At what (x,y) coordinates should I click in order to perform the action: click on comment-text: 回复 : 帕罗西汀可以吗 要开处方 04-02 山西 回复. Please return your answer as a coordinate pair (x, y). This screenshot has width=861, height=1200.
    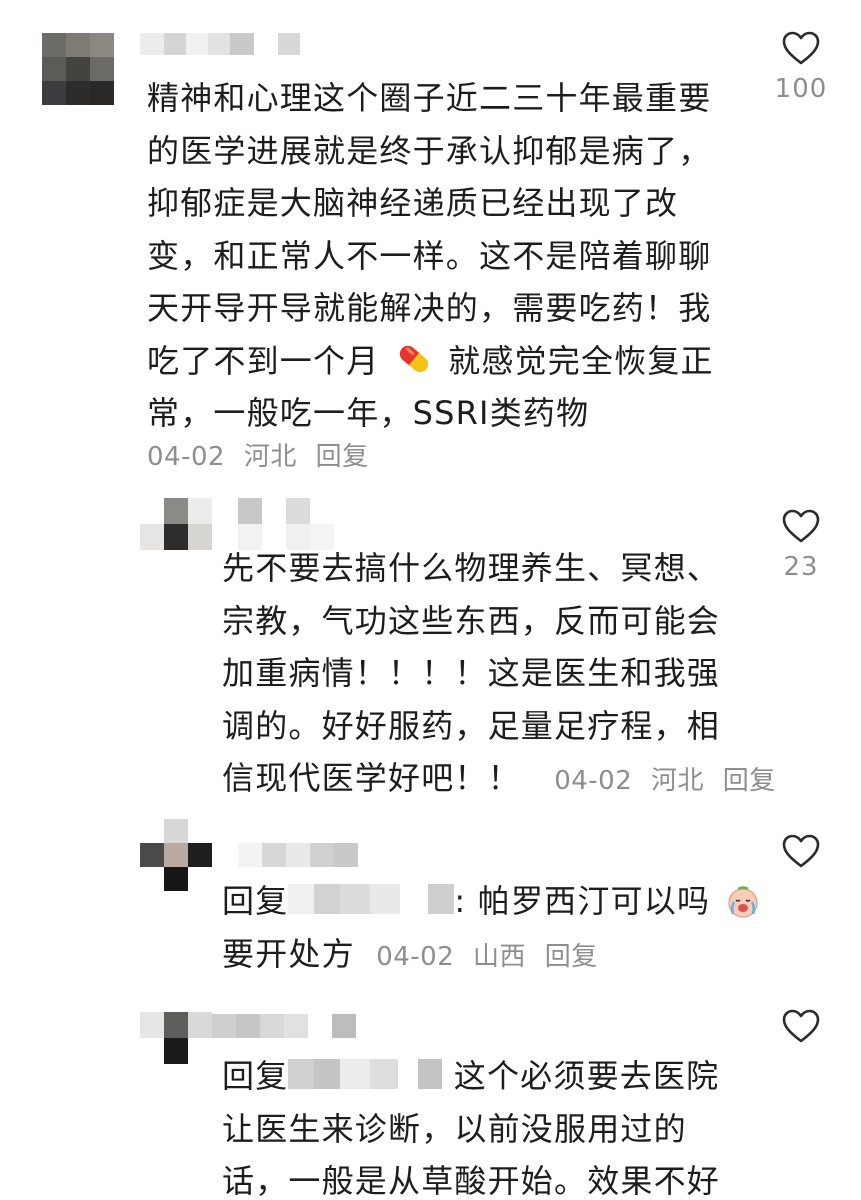
    Looking at the image, I should click on (492, 929).